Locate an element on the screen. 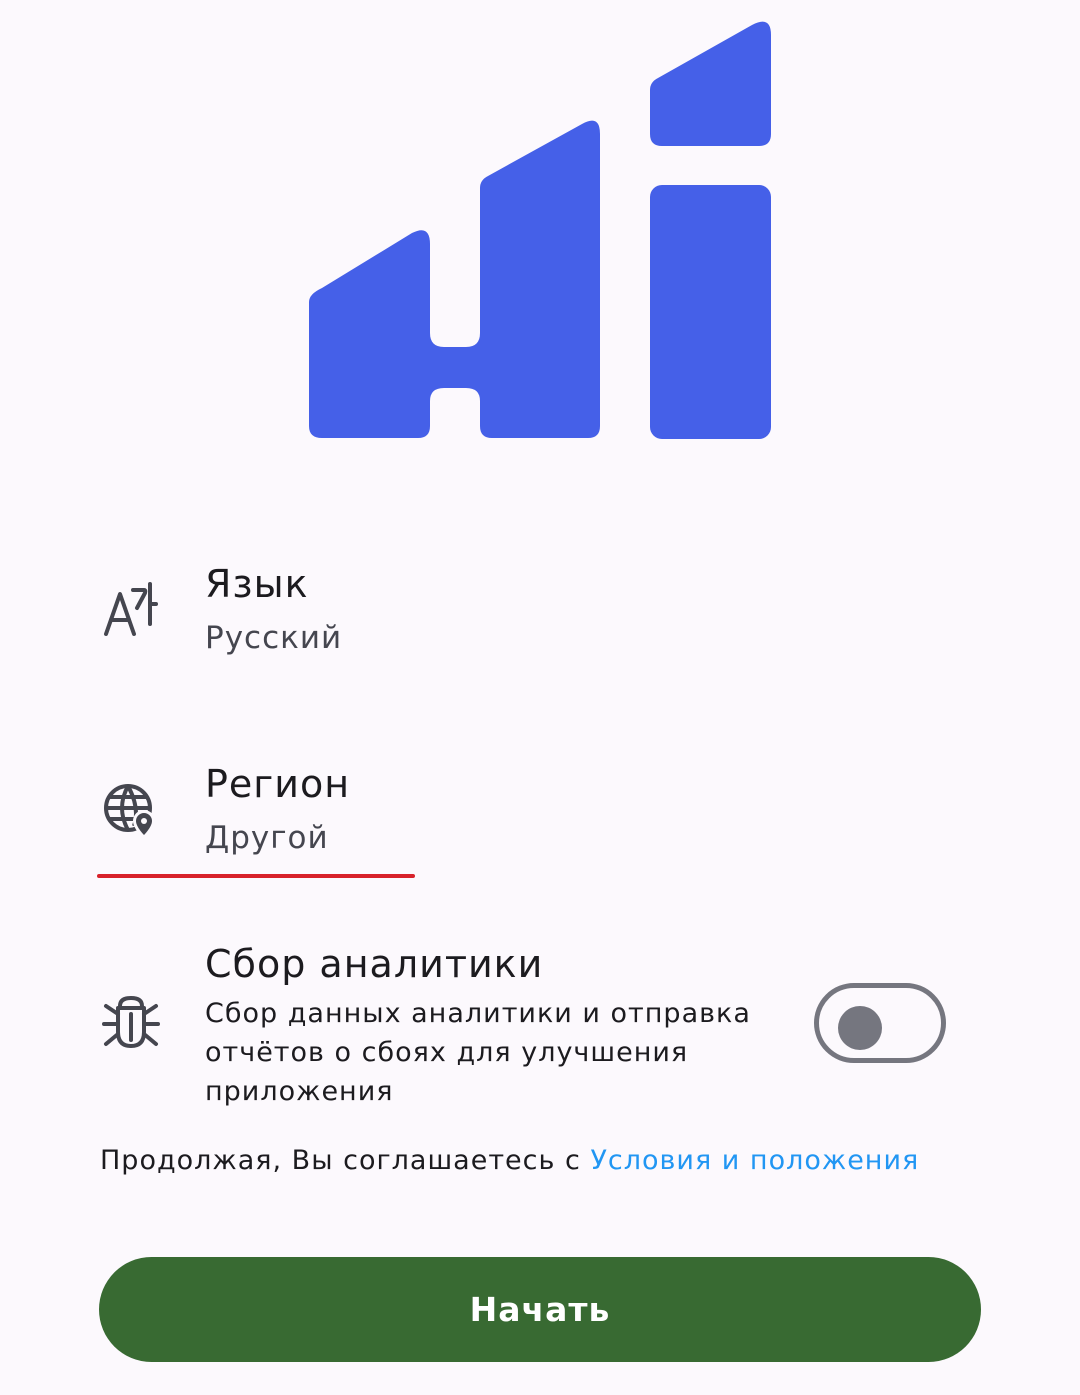  region-title: Регион is located at coordinates (278, 784).